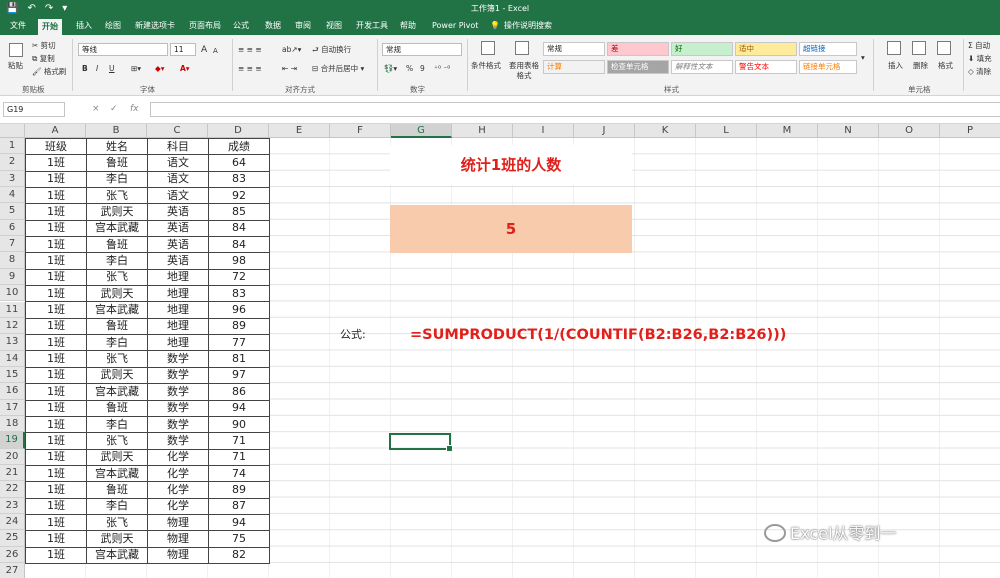 The height and width of the screenshot is (578, 1000). I want to click on comma-button: 9, so click(422, 69).